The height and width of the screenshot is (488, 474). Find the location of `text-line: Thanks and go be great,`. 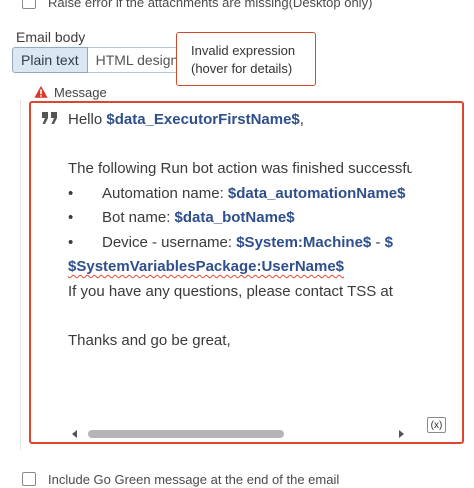

text-line: Thanks and go be great, is located at coordinates (149, 340).